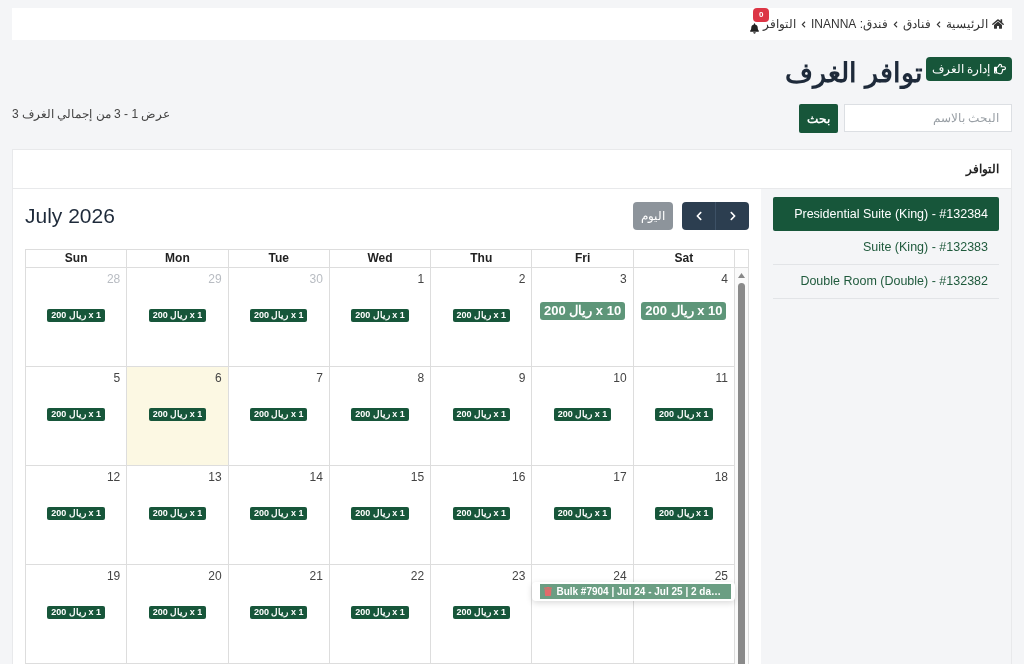 Image resolution: width=1024 pixels, height=664 pixels. Describe the element at coordinates (684, 258) in the screenshot. I see `weekday-header: Sat` at that location.